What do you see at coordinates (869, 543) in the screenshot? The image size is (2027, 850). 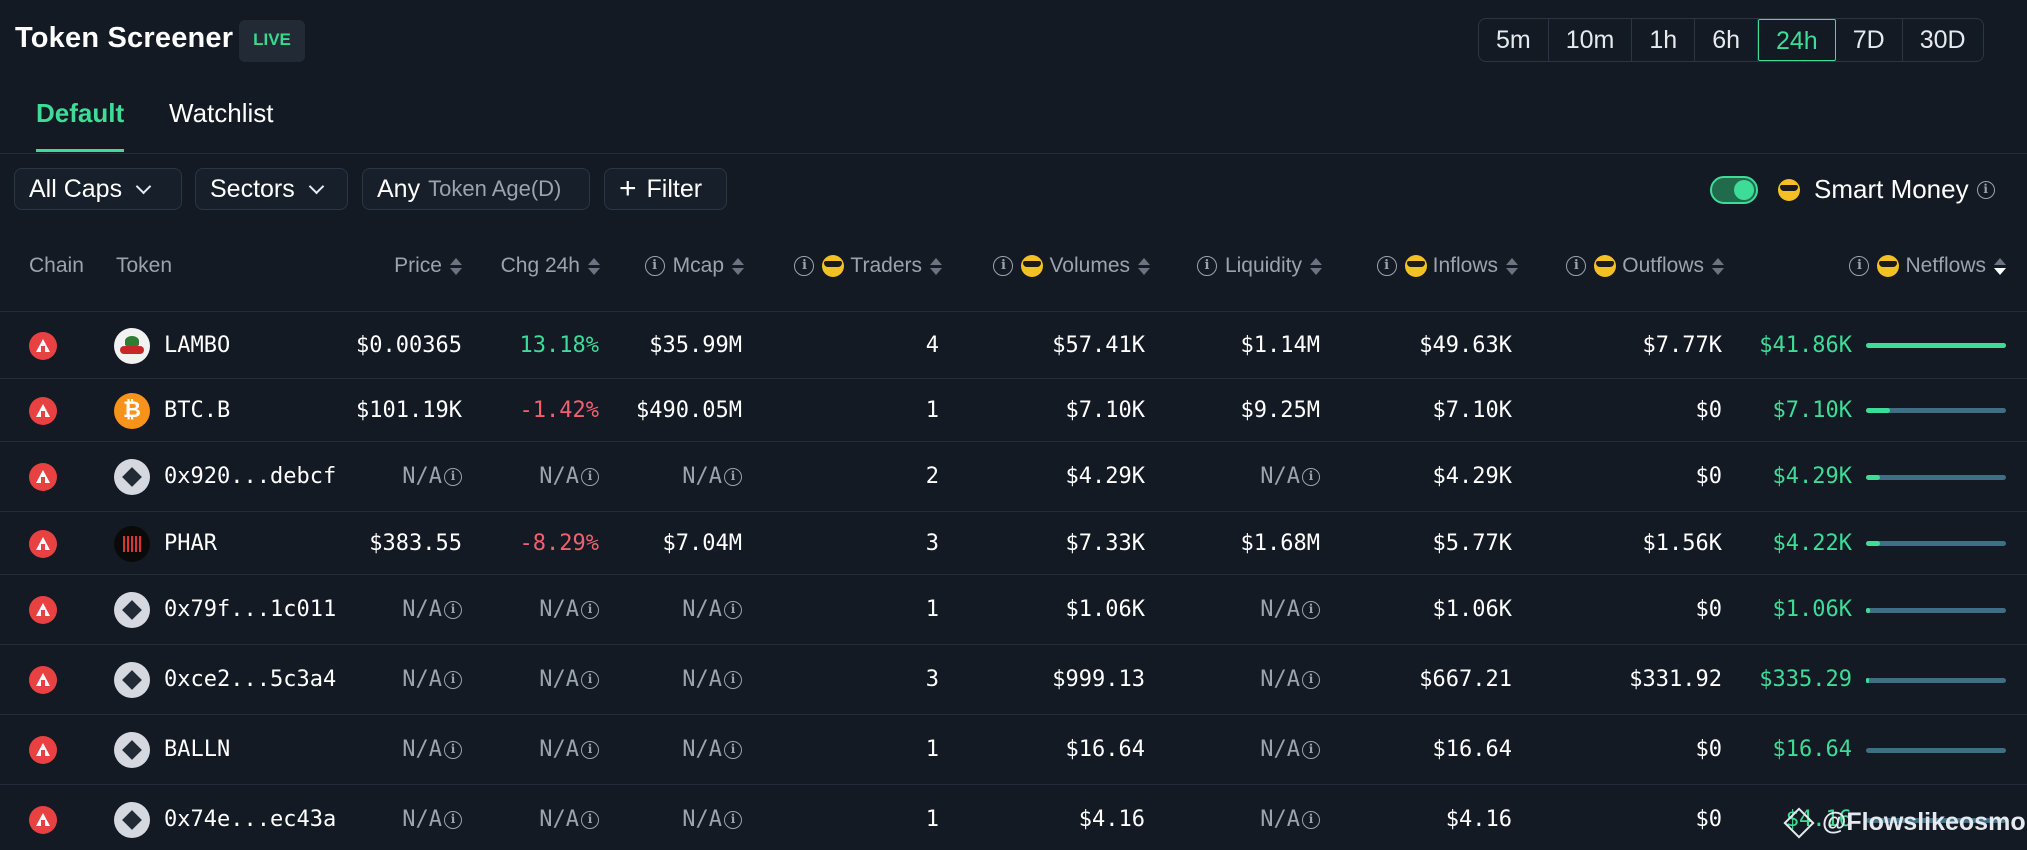 I see `cell-traders: 3` at bounding box center [869, 543].